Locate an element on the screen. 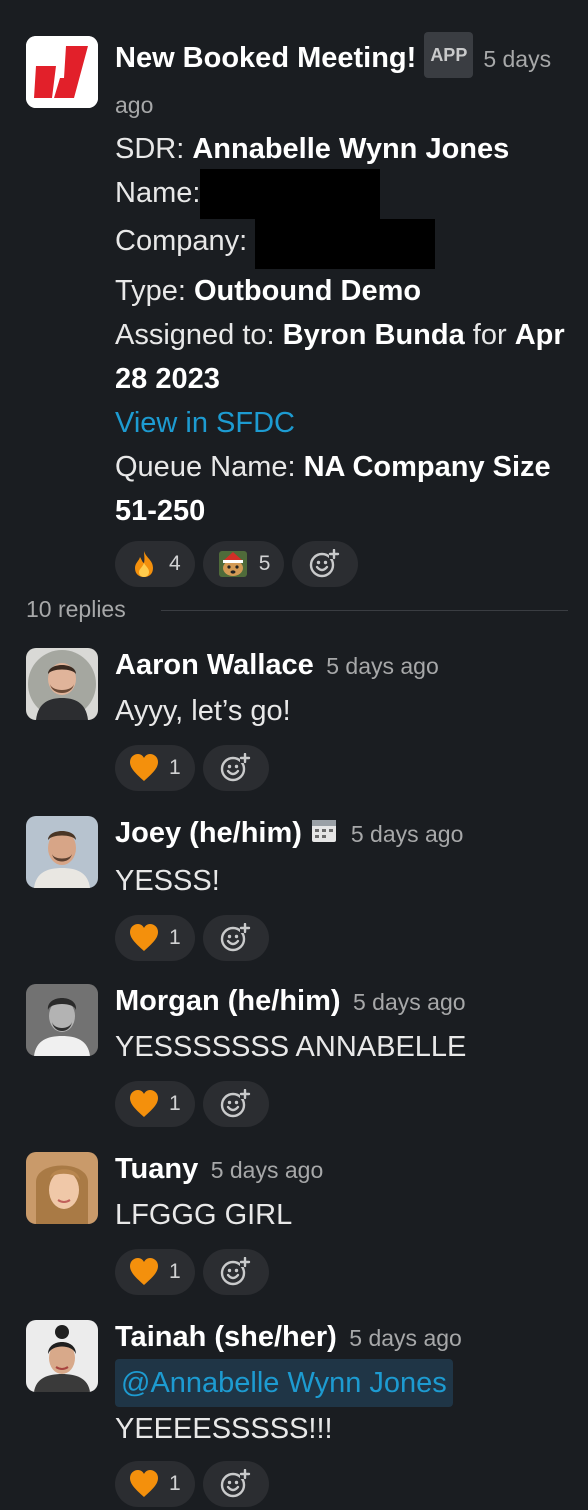 This screenshot has width=588, height=1510. queue-line-cont: 51-250 is located at coordinates (341, 511).